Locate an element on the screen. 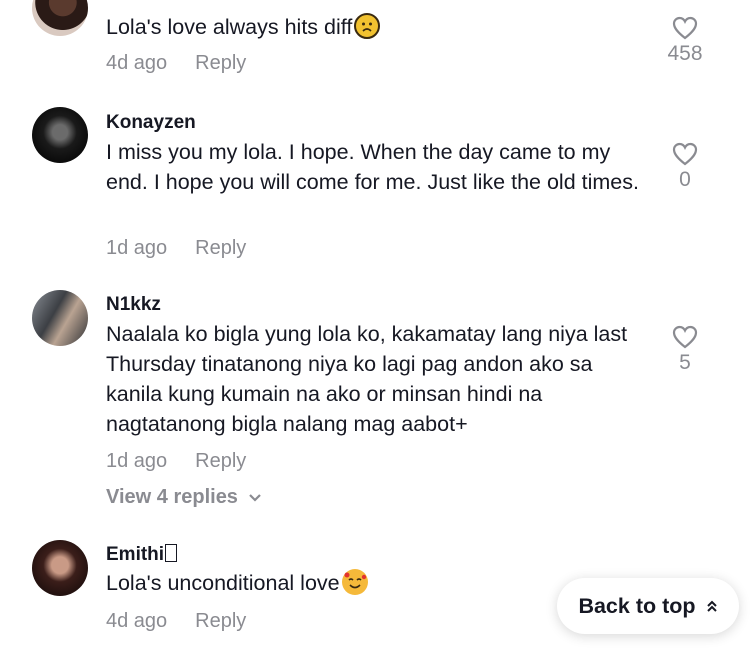  comment-text: Lola's love always hits diff is located at coordinates (376, 27).